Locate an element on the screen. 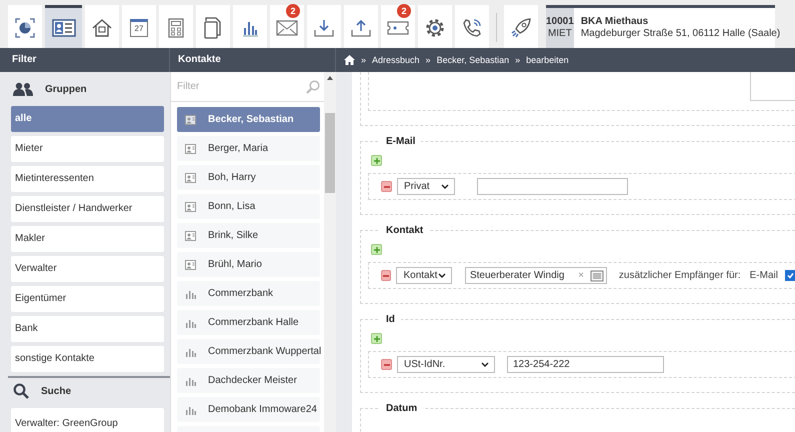  text-input: 123-254-222 is located at coordinates (585, 364).